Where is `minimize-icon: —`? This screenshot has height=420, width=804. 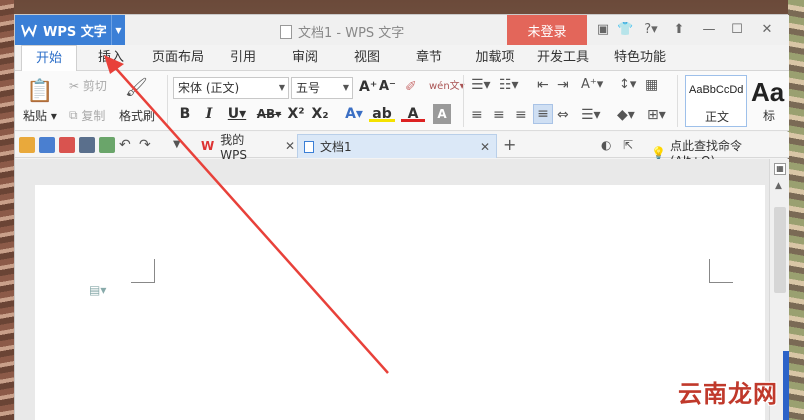
minimize-icon: — is located at coordinates (709, 30).